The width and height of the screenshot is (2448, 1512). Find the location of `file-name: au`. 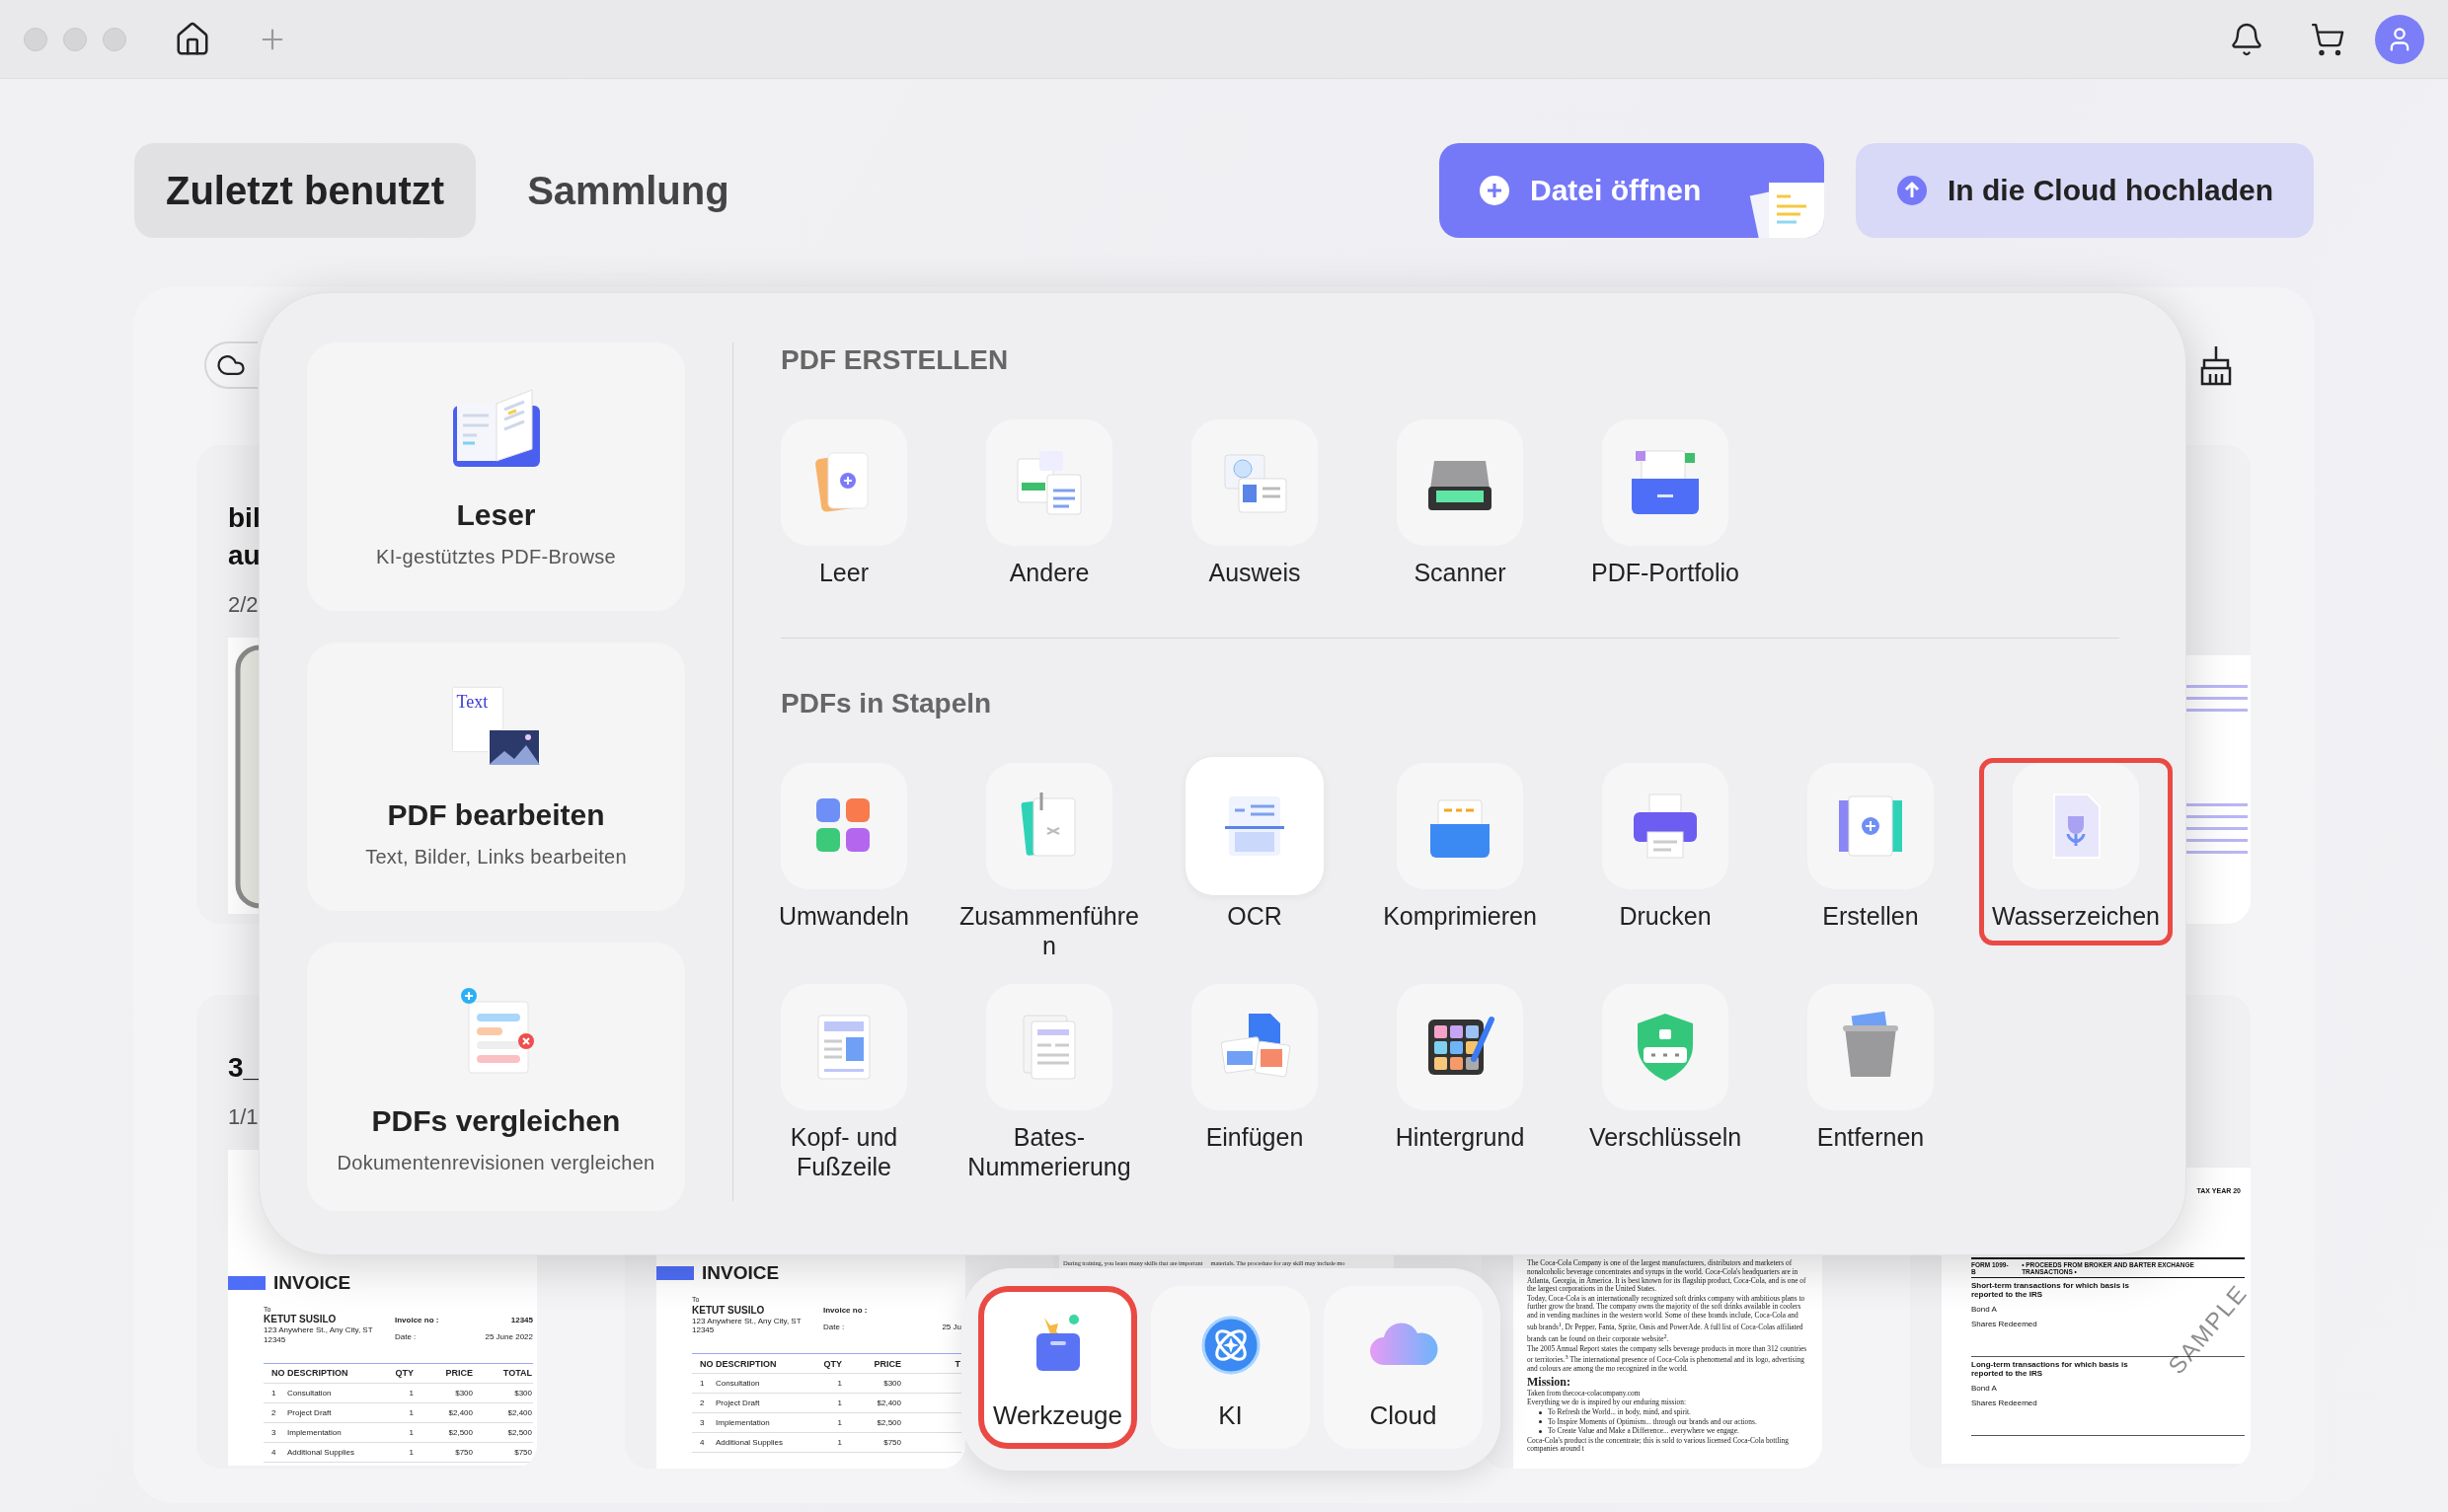

file-name: au is located at coordinates (244, 556).